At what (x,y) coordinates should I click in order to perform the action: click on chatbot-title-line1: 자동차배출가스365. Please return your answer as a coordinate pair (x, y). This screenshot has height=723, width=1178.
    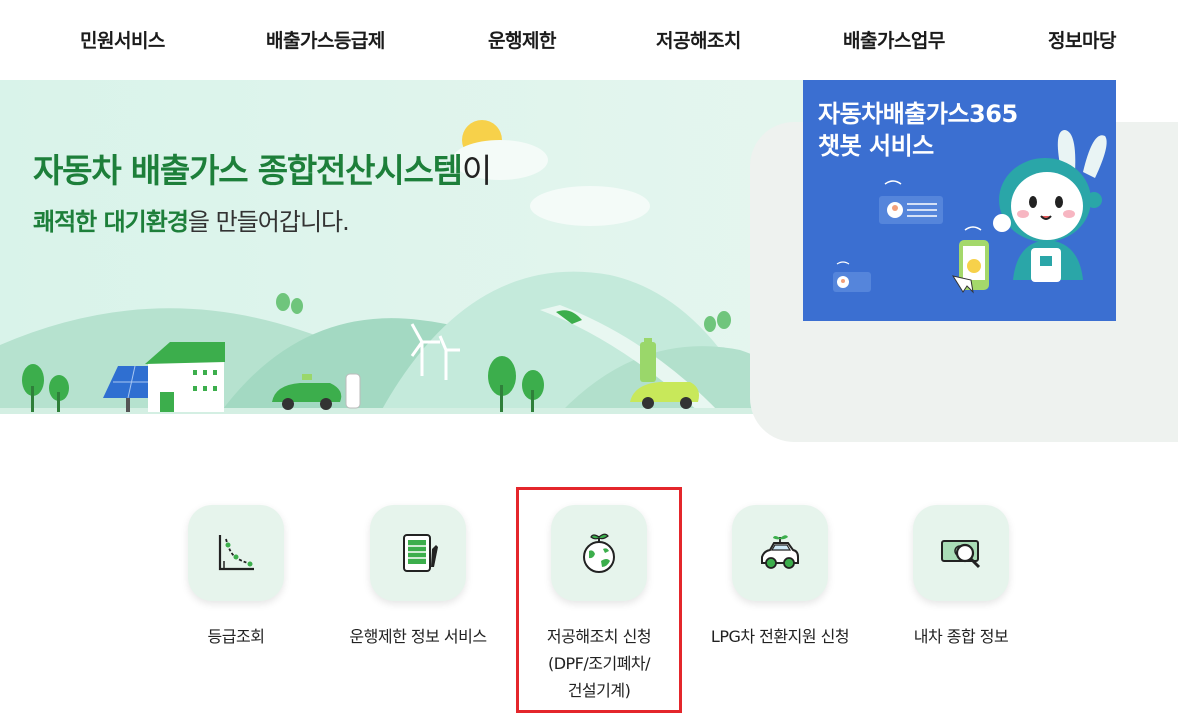
    Looking at the image, I should click on (918, 114).